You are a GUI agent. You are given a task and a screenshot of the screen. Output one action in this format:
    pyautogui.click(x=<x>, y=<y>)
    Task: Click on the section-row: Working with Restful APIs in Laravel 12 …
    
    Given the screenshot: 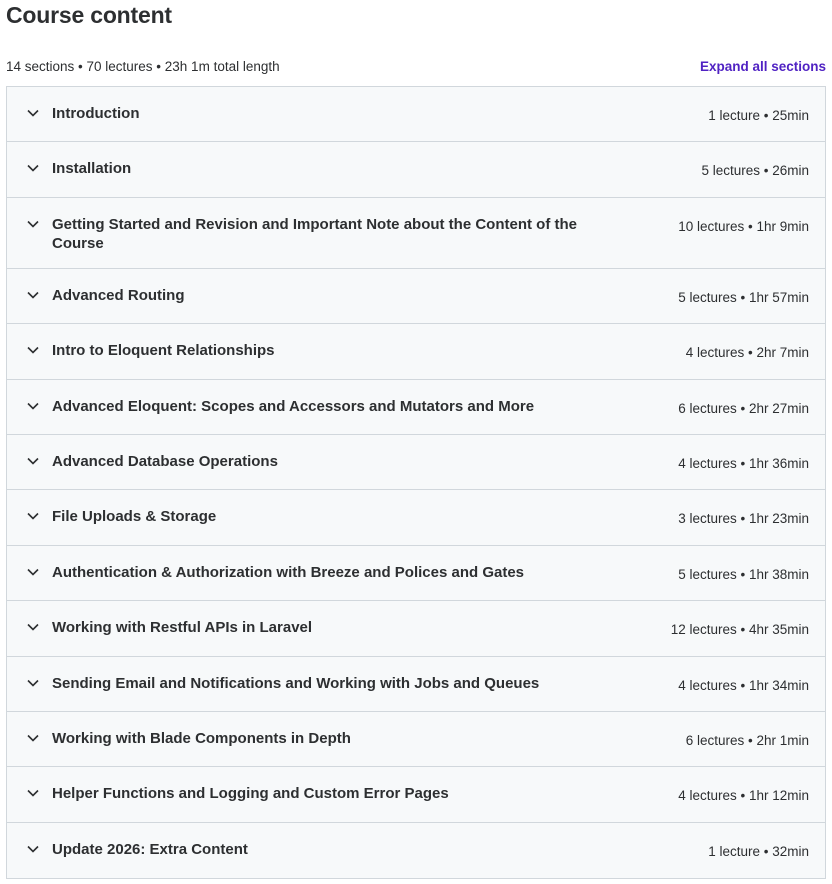 What is the action you would take?
    pyautogui.click(x=416, y=629)
    